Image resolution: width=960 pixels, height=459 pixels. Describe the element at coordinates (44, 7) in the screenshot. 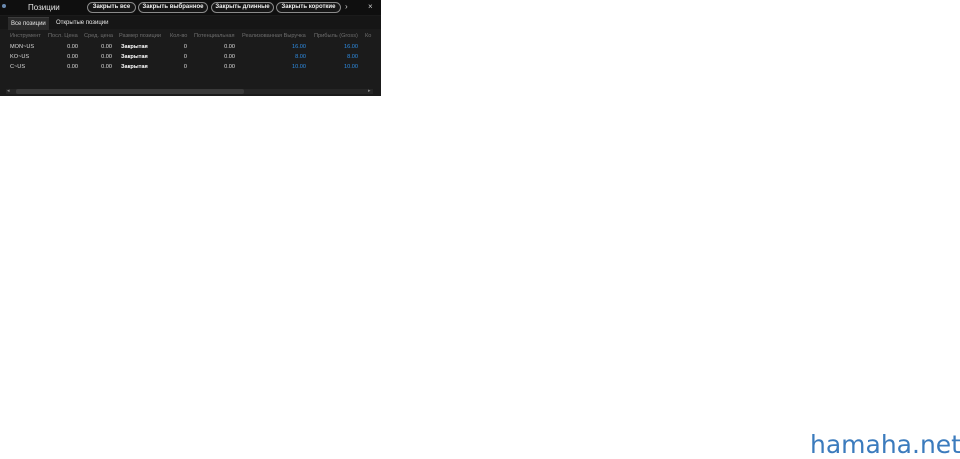

I see `window-title: Позиции` at that location.